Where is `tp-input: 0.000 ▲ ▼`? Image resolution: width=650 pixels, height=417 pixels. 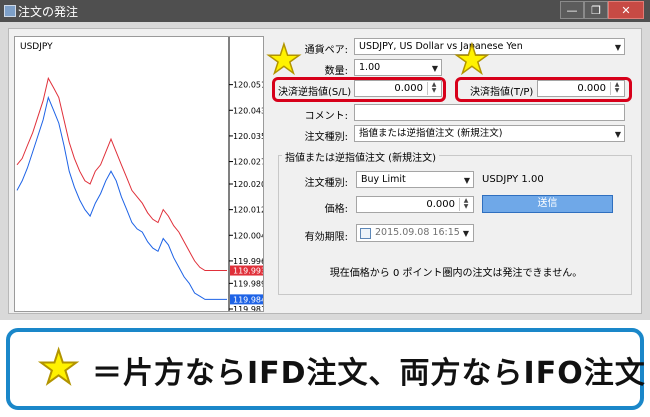
tp-input: 0.000 ▲ ▼ is located at coordinates (581, 88).